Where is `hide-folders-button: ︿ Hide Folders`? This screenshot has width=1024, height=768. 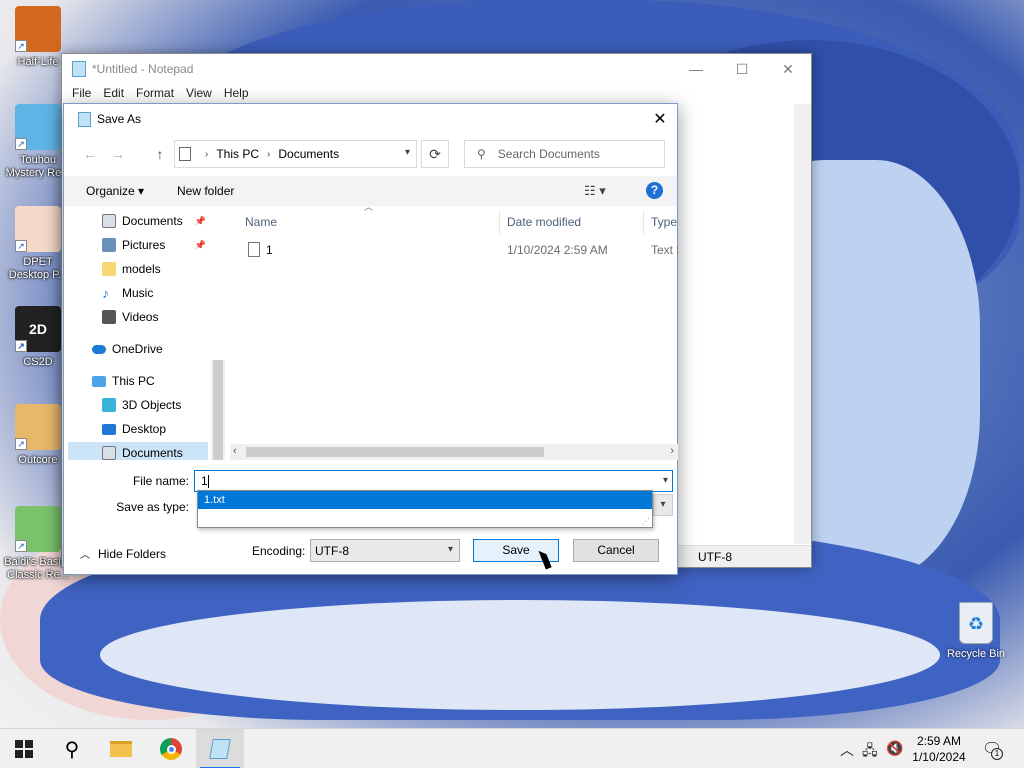
hide-folders-button: ︿ Hide Folders is located at coordinates (123, 554).